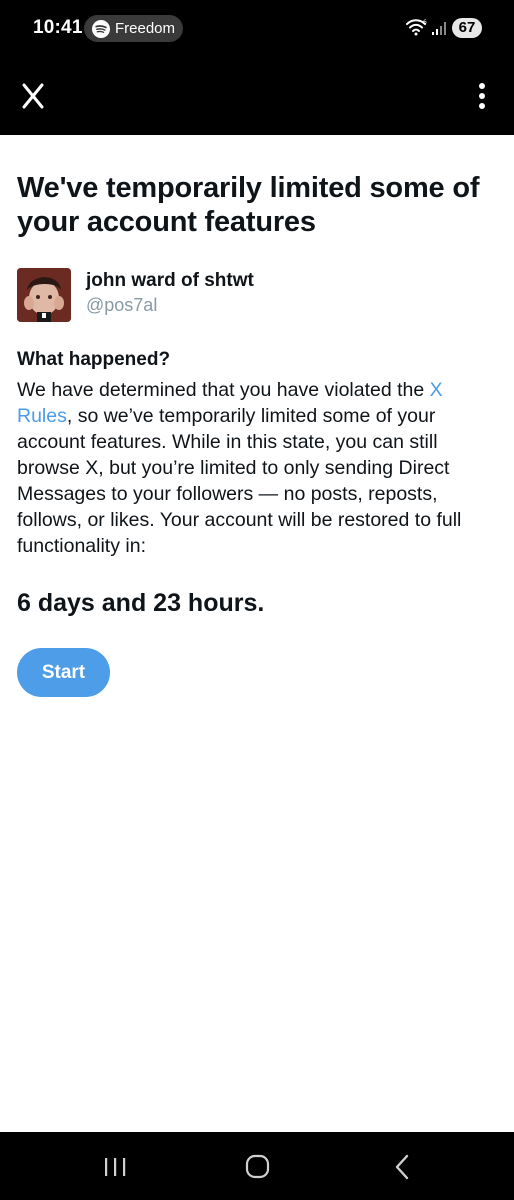 Image resolution: width=514 pixels, height=1200 pixels. I want to click on user-handle: @pos7al, so click(122, 305).